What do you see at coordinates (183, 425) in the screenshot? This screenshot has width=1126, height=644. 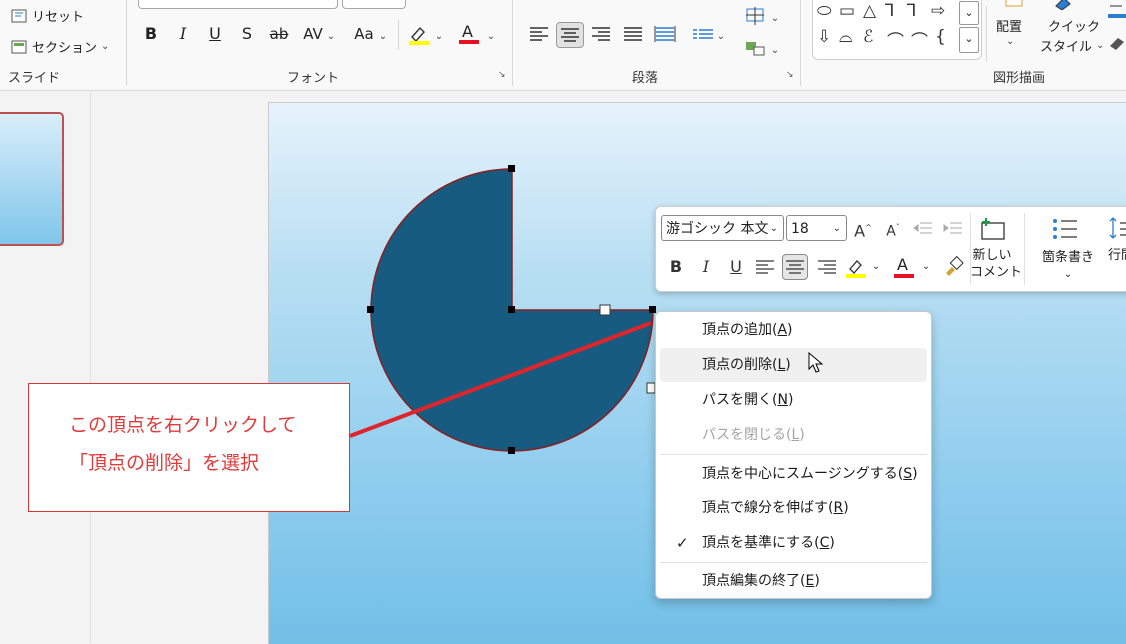 I see `callout-line-1: この頂点を右クリックして` at bounding box center [183, 425].